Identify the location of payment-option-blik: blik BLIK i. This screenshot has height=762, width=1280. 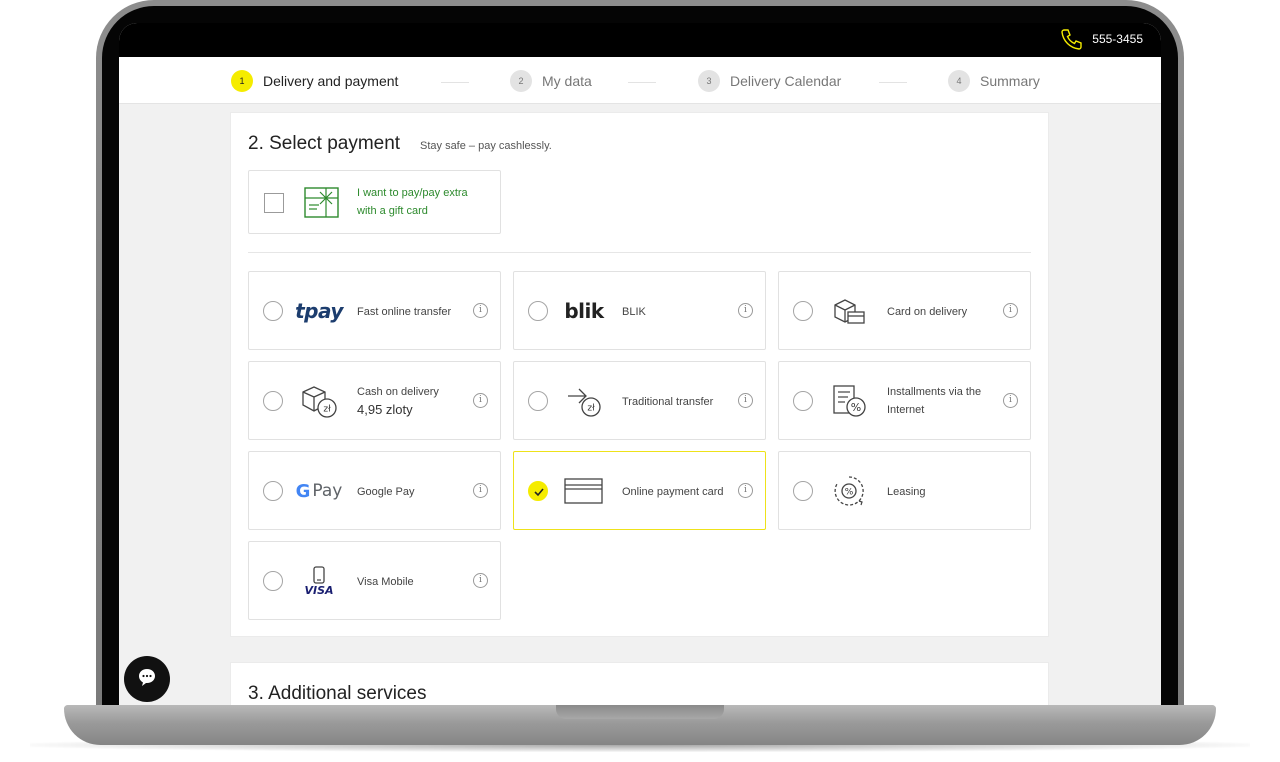
(639, 310).